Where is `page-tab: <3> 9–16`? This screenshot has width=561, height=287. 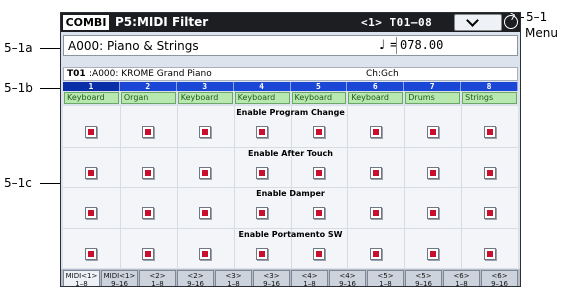 page-tab: <3> 9–16 is located at coordinates (271, 278).